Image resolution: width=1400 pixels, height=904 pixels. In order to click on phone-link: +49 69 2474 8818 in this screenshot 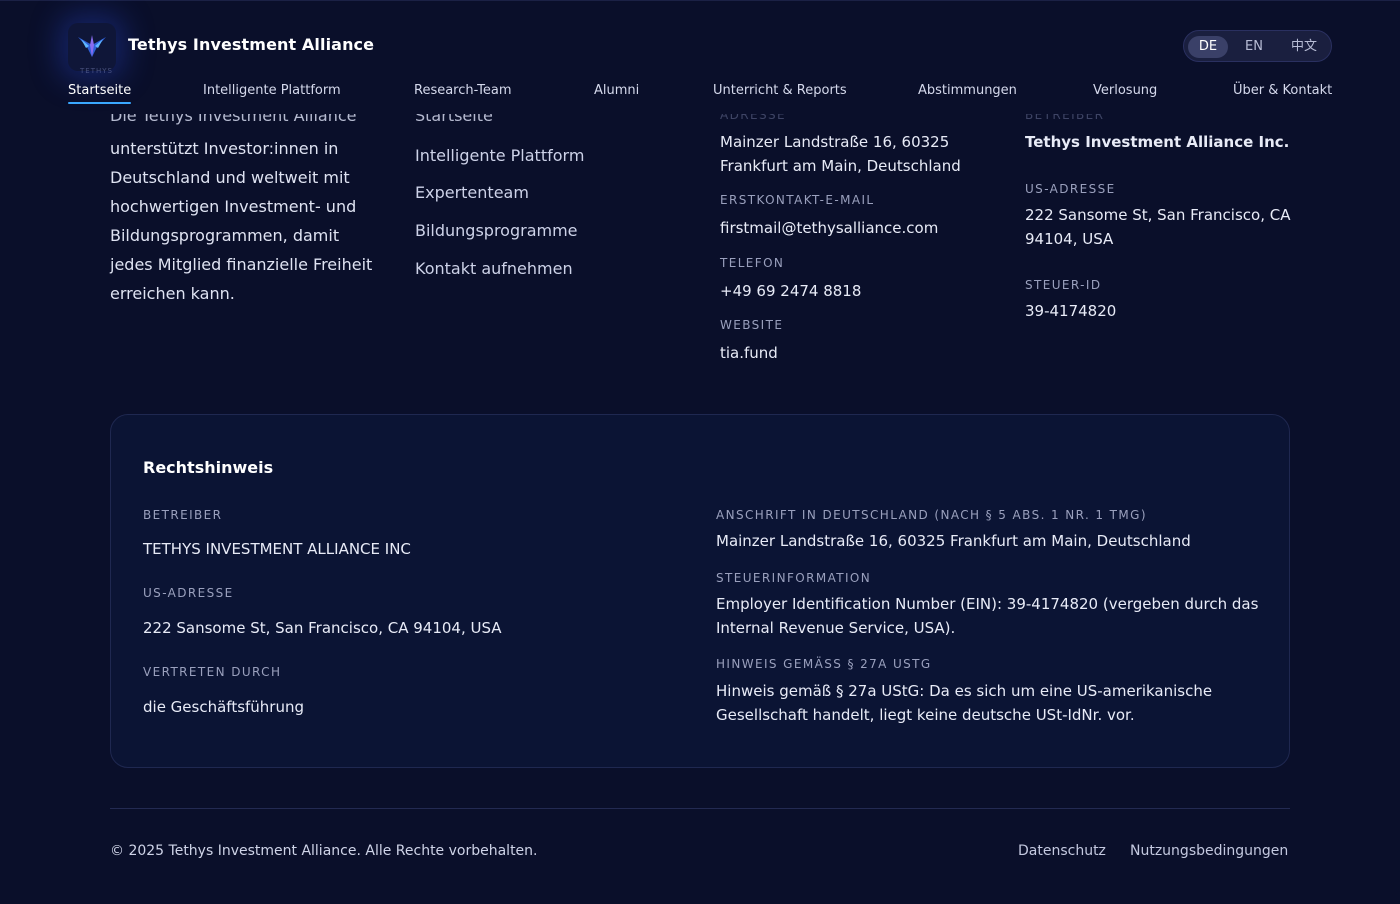, I will do `click(790, 291)`.